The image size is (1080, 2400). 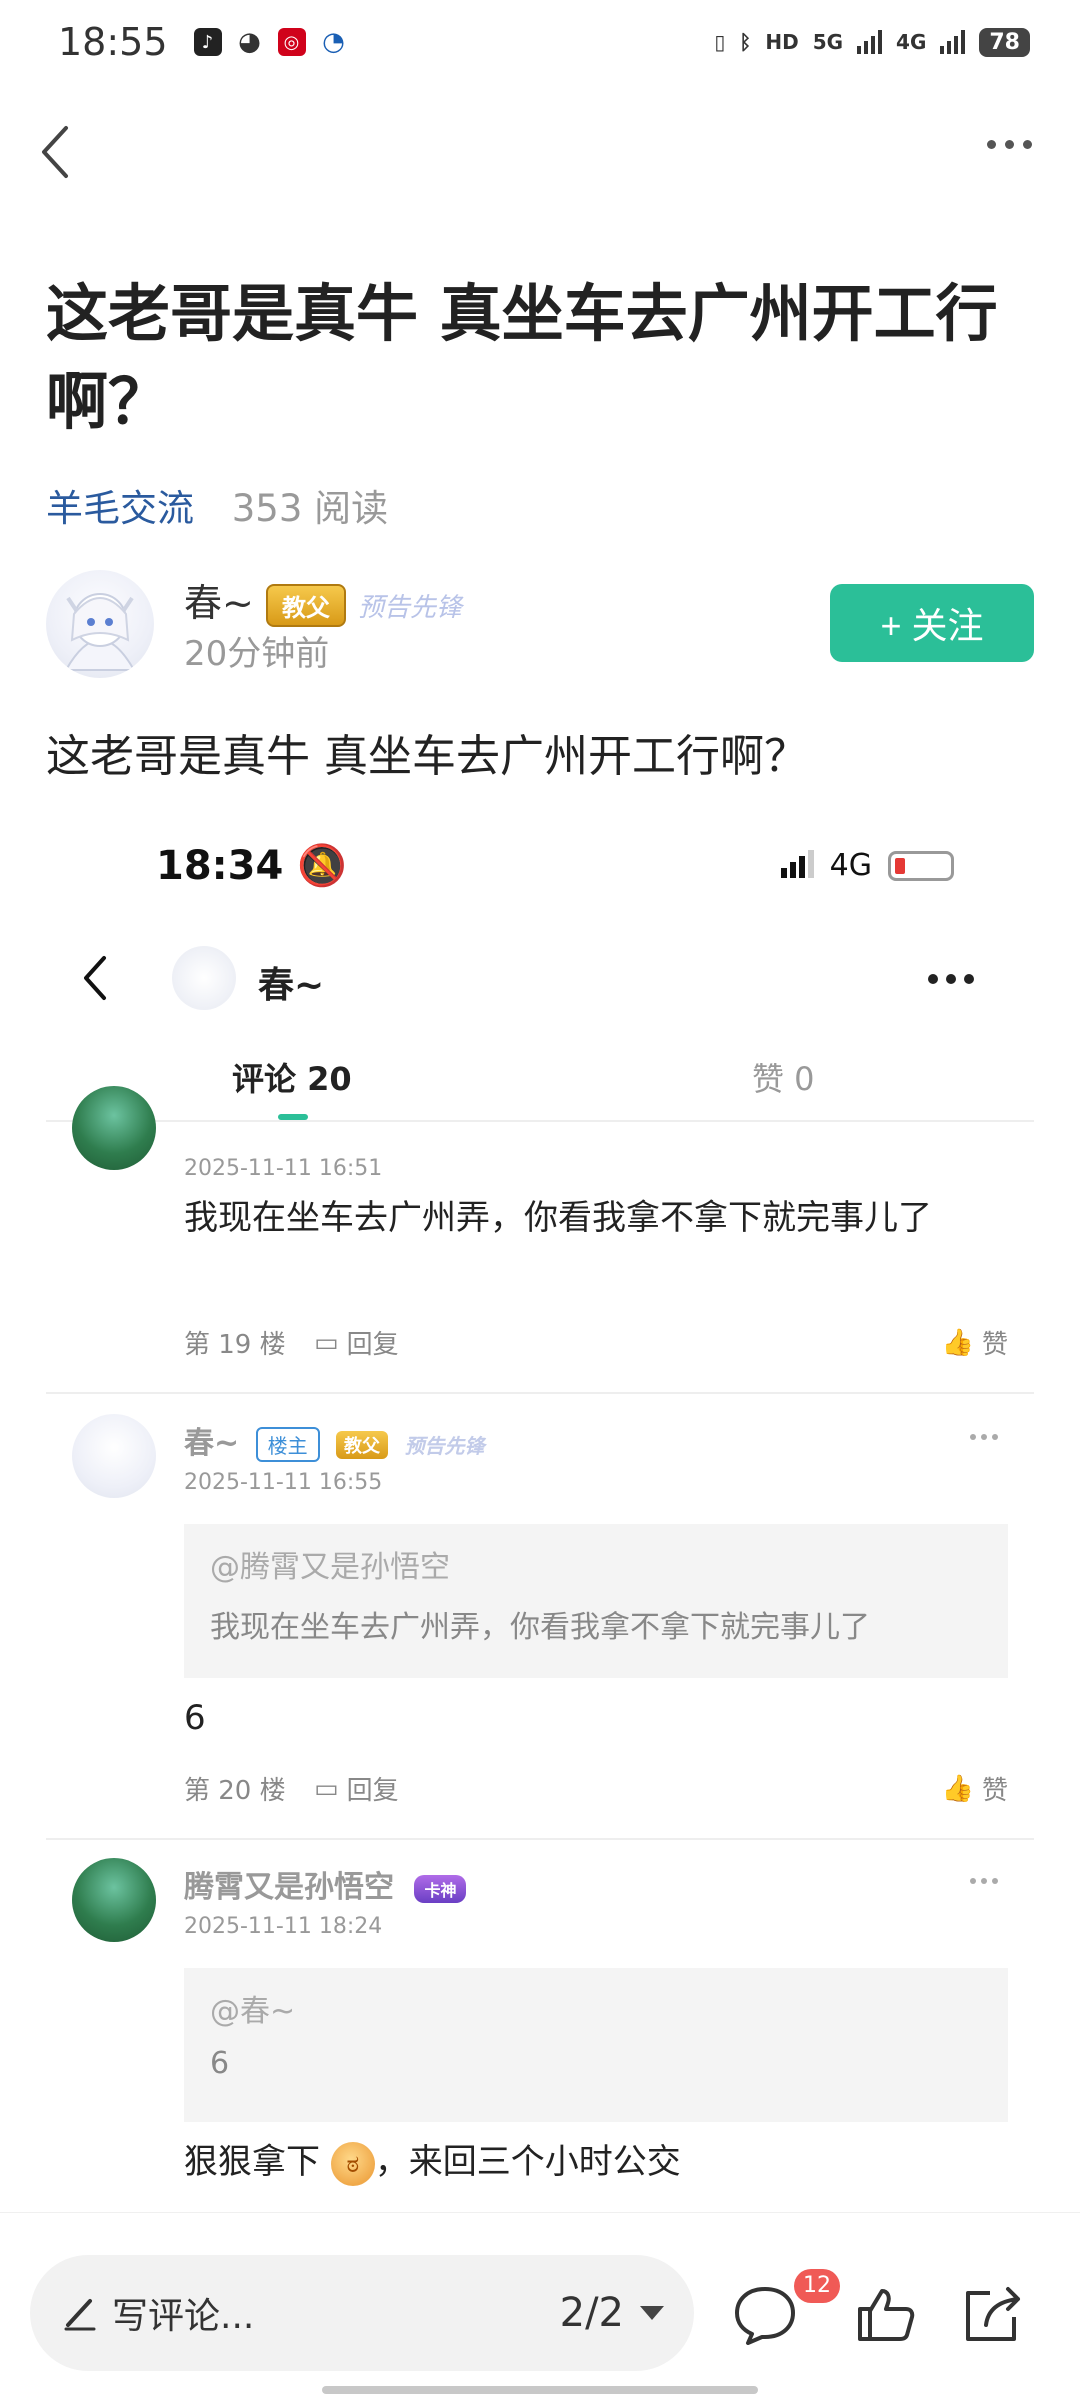 I want to click on follow-label: + 关注, so click(x=932, y=625).